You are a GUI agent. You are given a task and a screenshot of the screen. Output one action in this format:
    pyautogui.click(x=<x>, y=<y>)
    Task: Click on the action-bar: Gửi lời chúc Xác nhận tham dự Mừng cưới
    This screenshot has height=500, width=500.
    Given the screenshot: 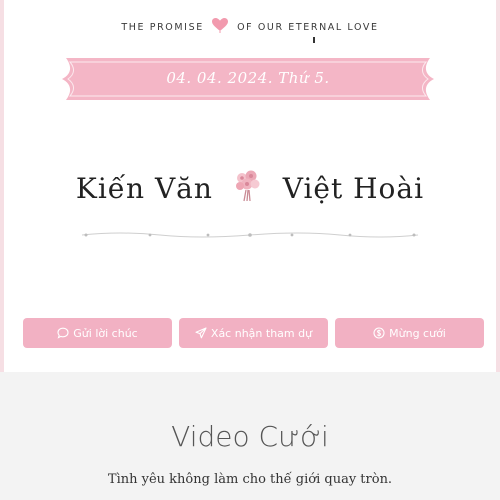 What is the action you would take?
    pyautogui.click(x=253, y=333)
    